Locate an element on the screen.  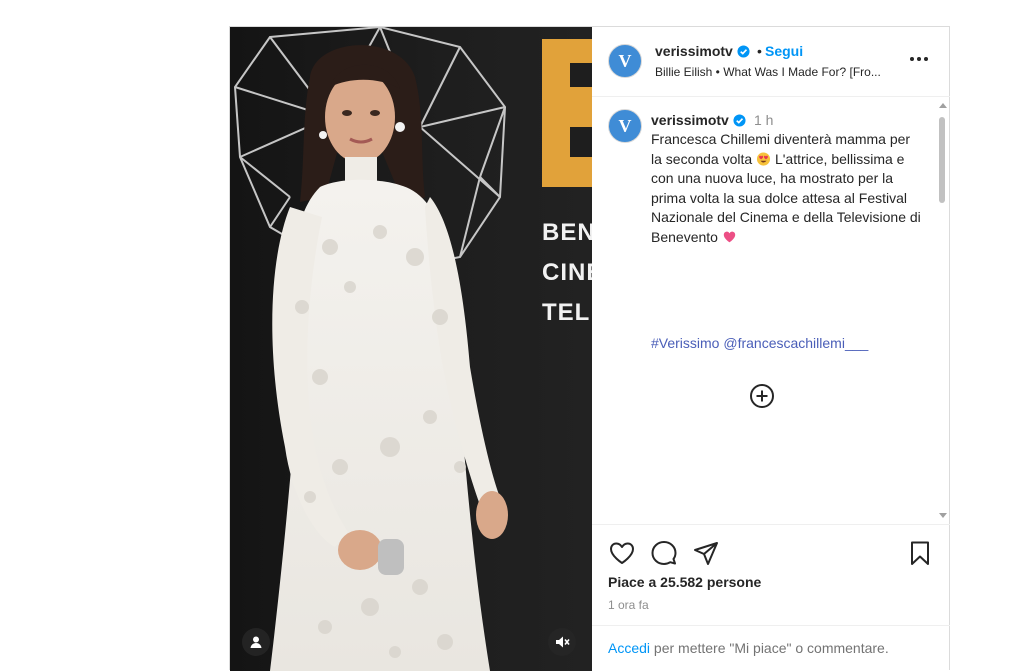
author-username: verissimotv is located at coordinates (694, 51).